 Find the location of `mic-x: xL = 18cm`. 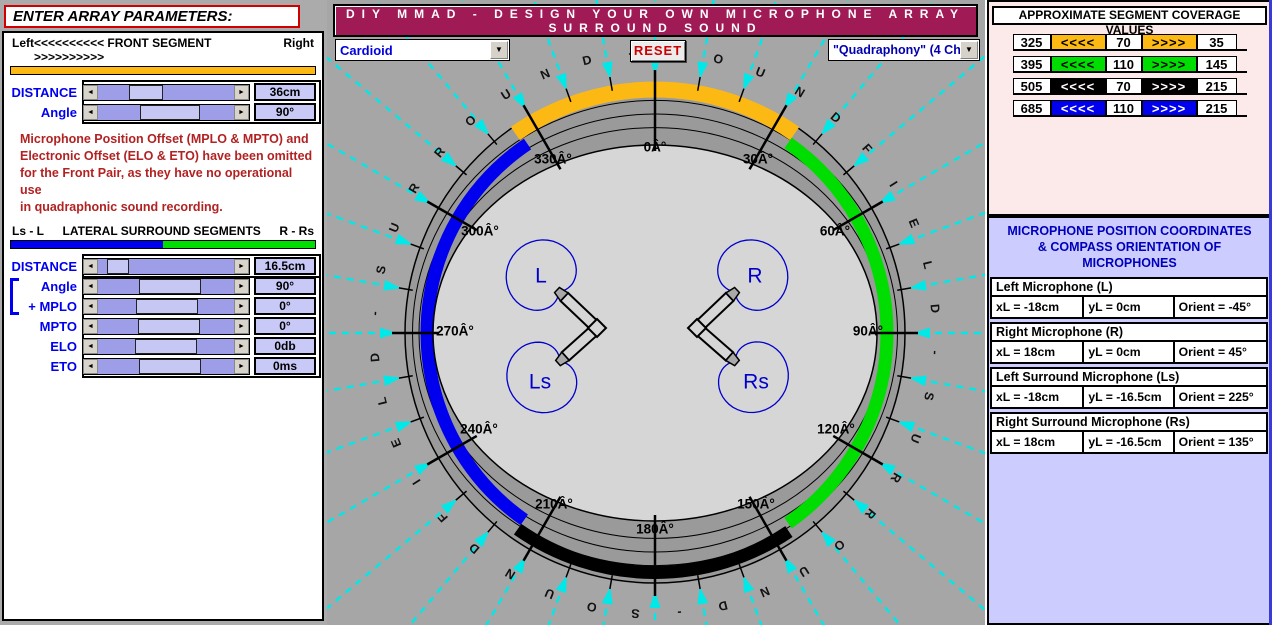

mic-x: xL = 18cm is located at coordinates (1037, 352).